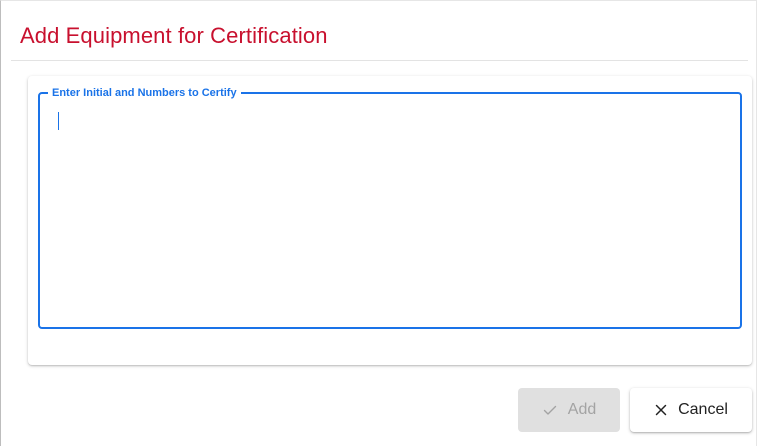 The image size is (758, 447). I want to click on add-button-label: Add, so click(582, 409).